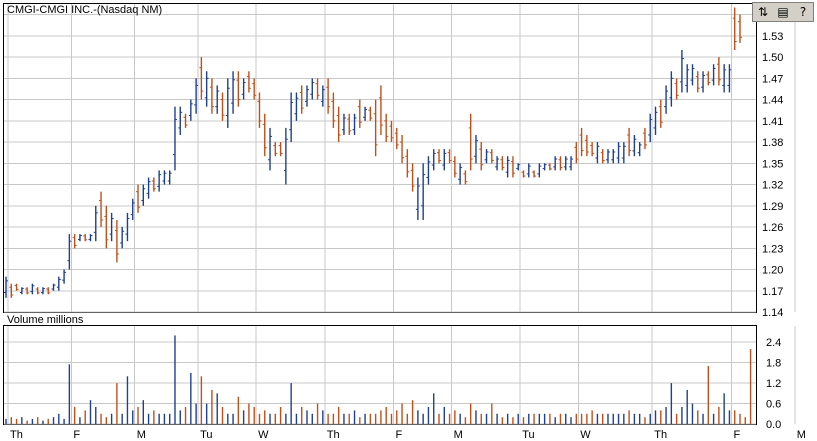  I want to click on price-tick-label: 1.41, so click(772, 122).